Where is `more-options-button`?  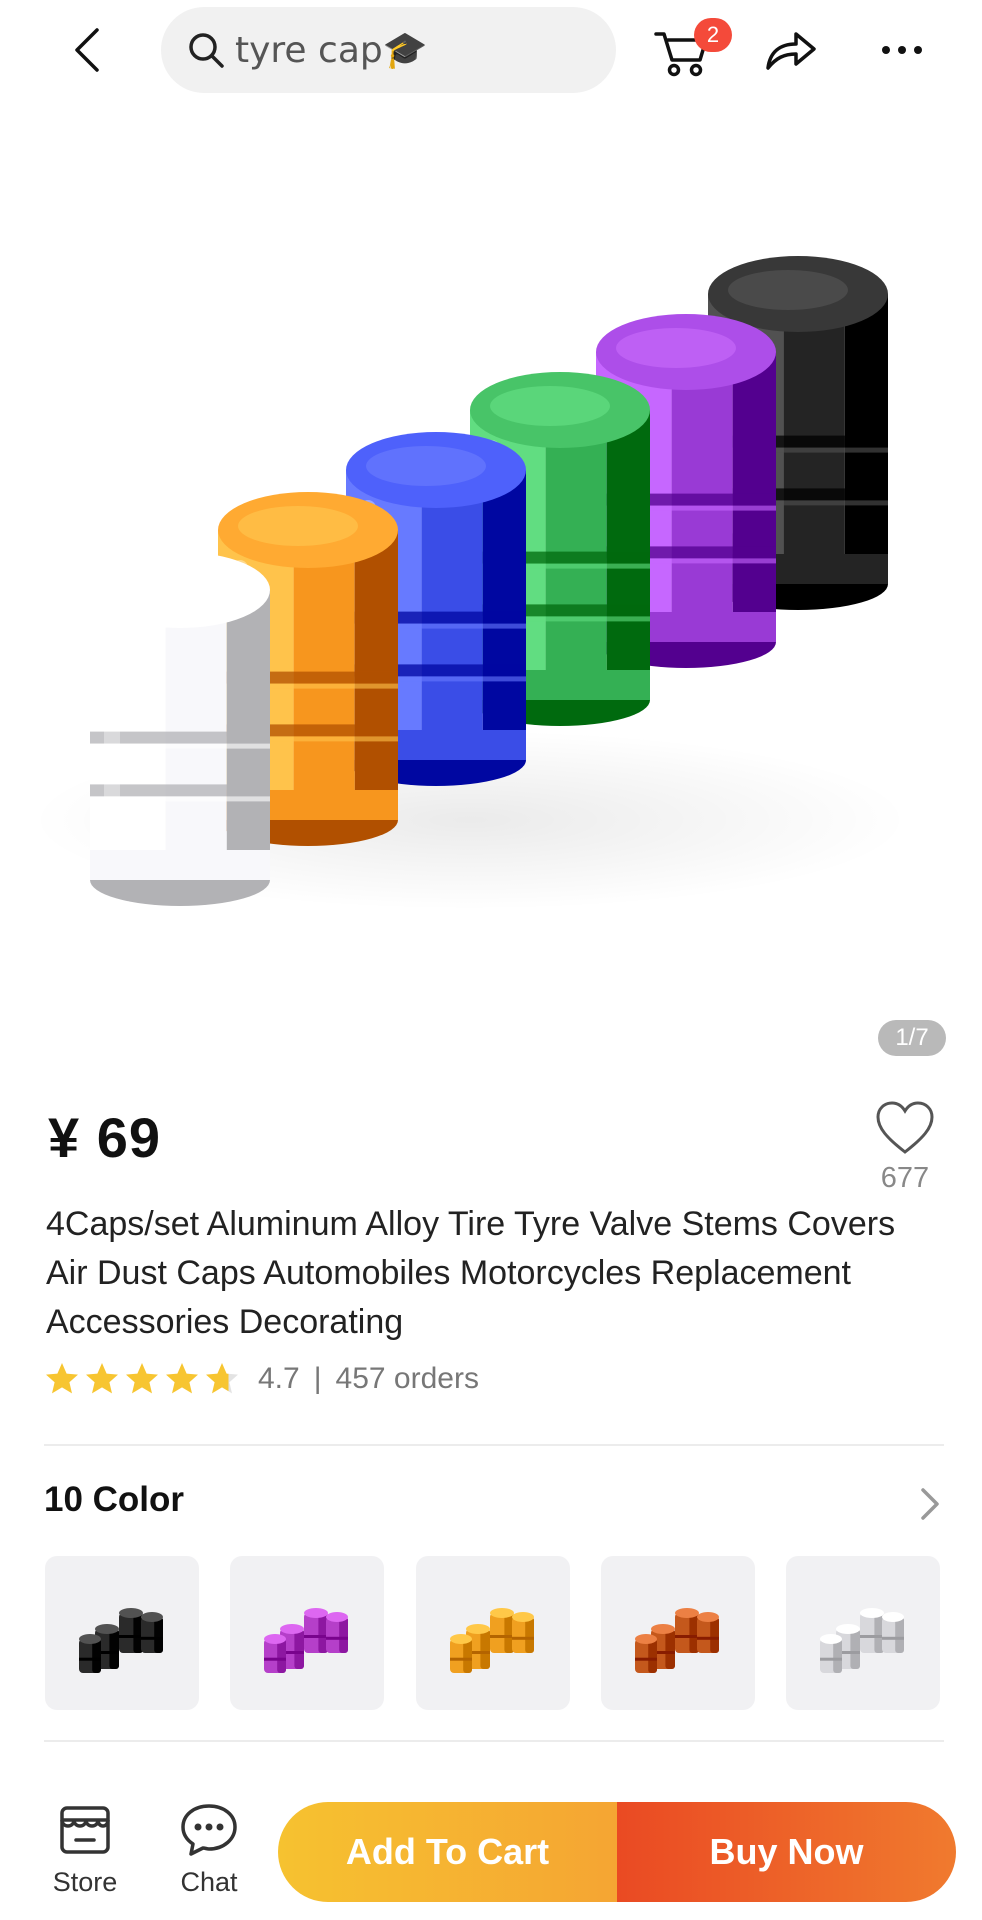
more-options-button is located at coordinates (902, 50).